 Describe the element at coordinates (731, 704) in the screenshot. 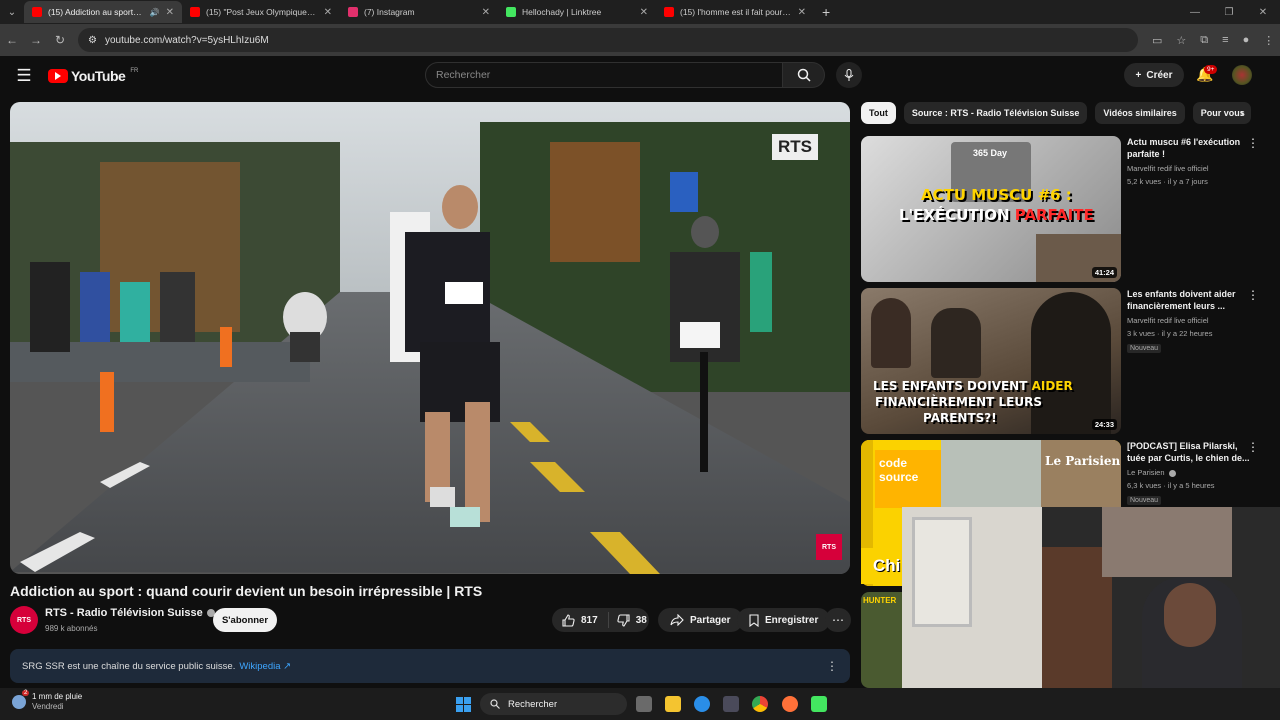

I see `store-icon` at that location.